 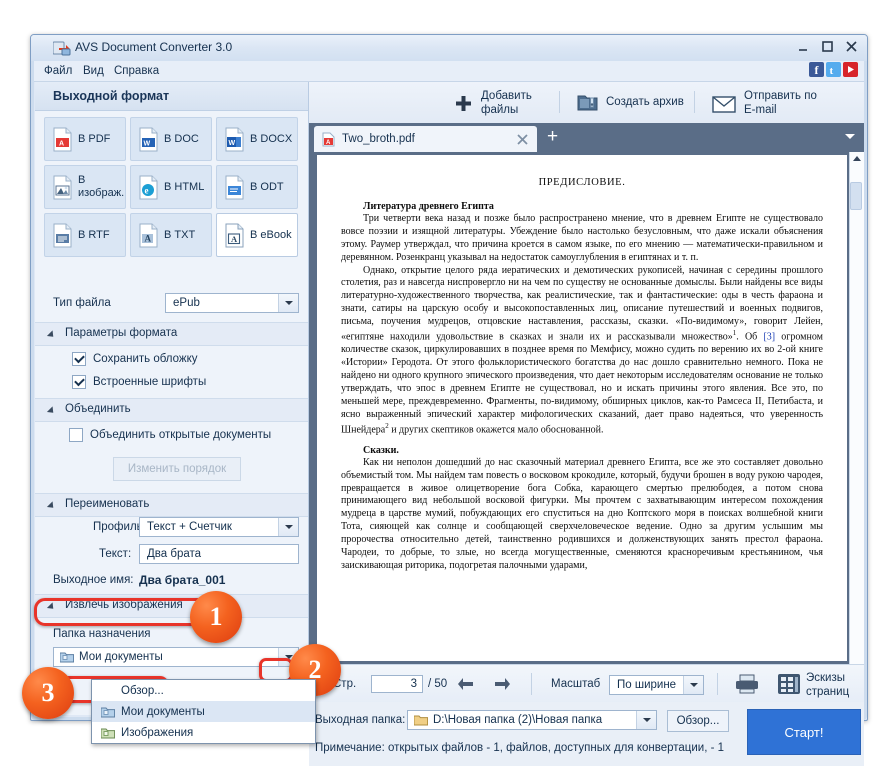 I want to click on send-email-button: Отправить по E-mail, so click(x=764, y=104).